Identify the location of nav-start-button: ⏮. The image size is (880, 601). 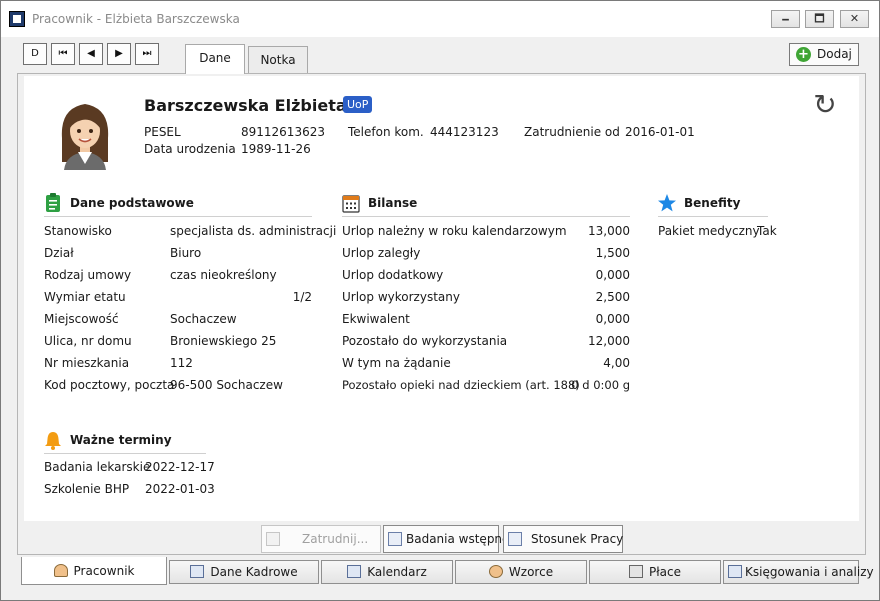
(63, 54).